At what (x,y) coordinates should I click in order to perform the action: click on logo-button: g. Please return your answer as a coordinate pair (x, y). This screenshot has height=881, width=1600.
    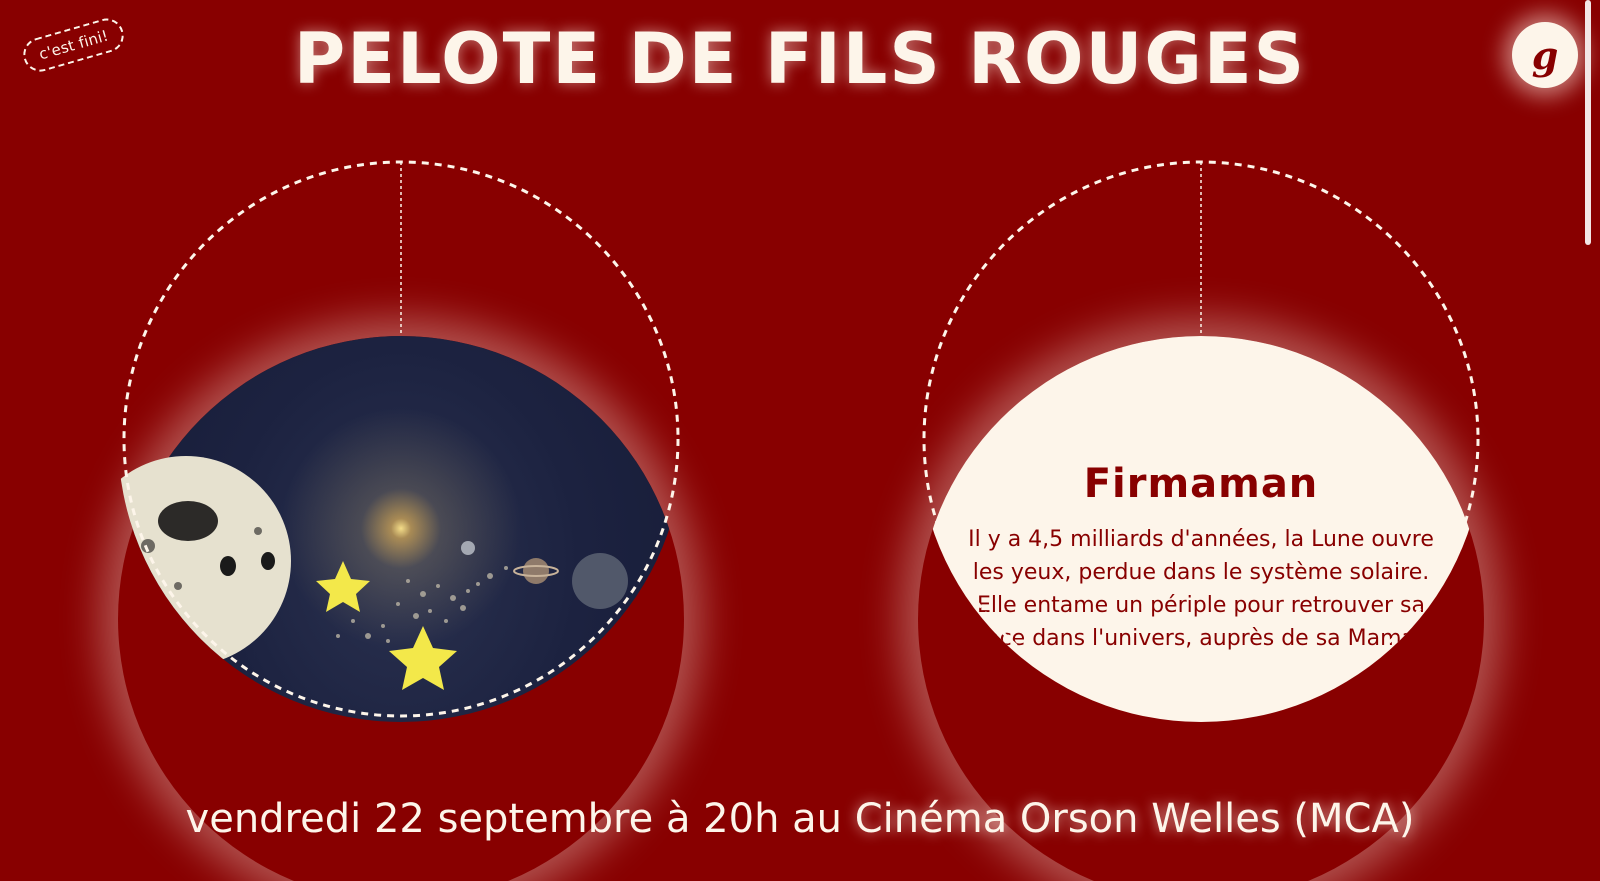
    Looking at the image, I should click on (1545, 55).